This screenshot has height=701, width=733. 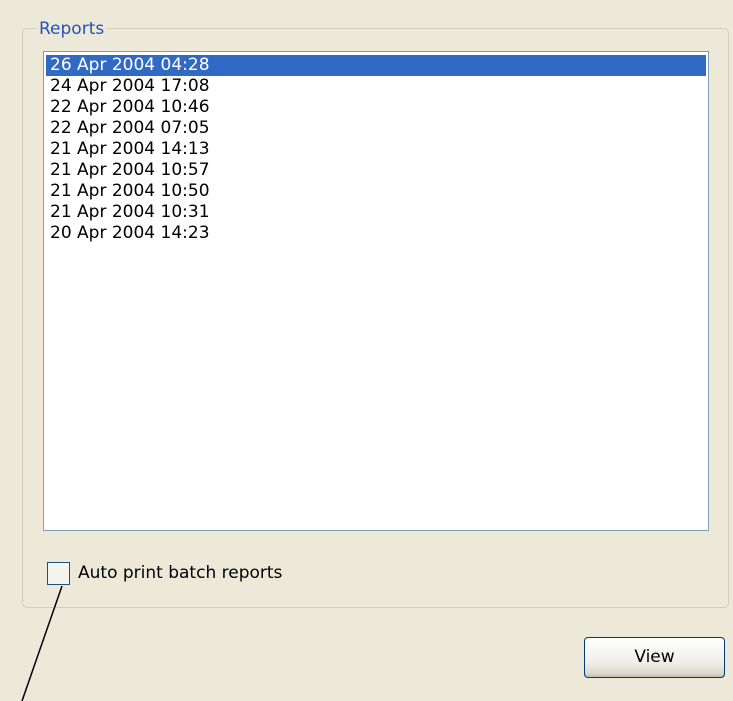 I want to click on callout-pointer-line, so click(x=42, y=643).